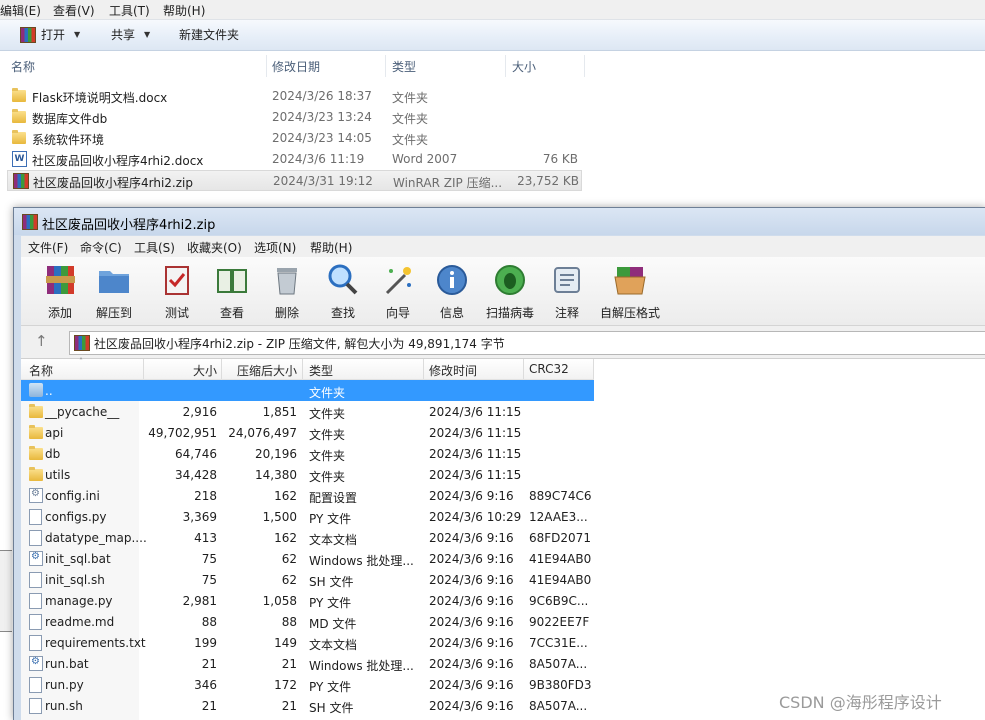 The image size is (985, 720). What do you see at coordinates (318, 159) in the screenshot?
I see `file-modified: 2024/3/6 11:19` at bounding box center [318, 159].